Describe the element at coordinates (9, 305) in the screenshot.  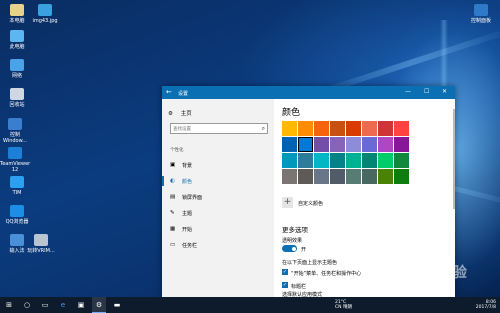
I see `start-button: ⊞` at that location.